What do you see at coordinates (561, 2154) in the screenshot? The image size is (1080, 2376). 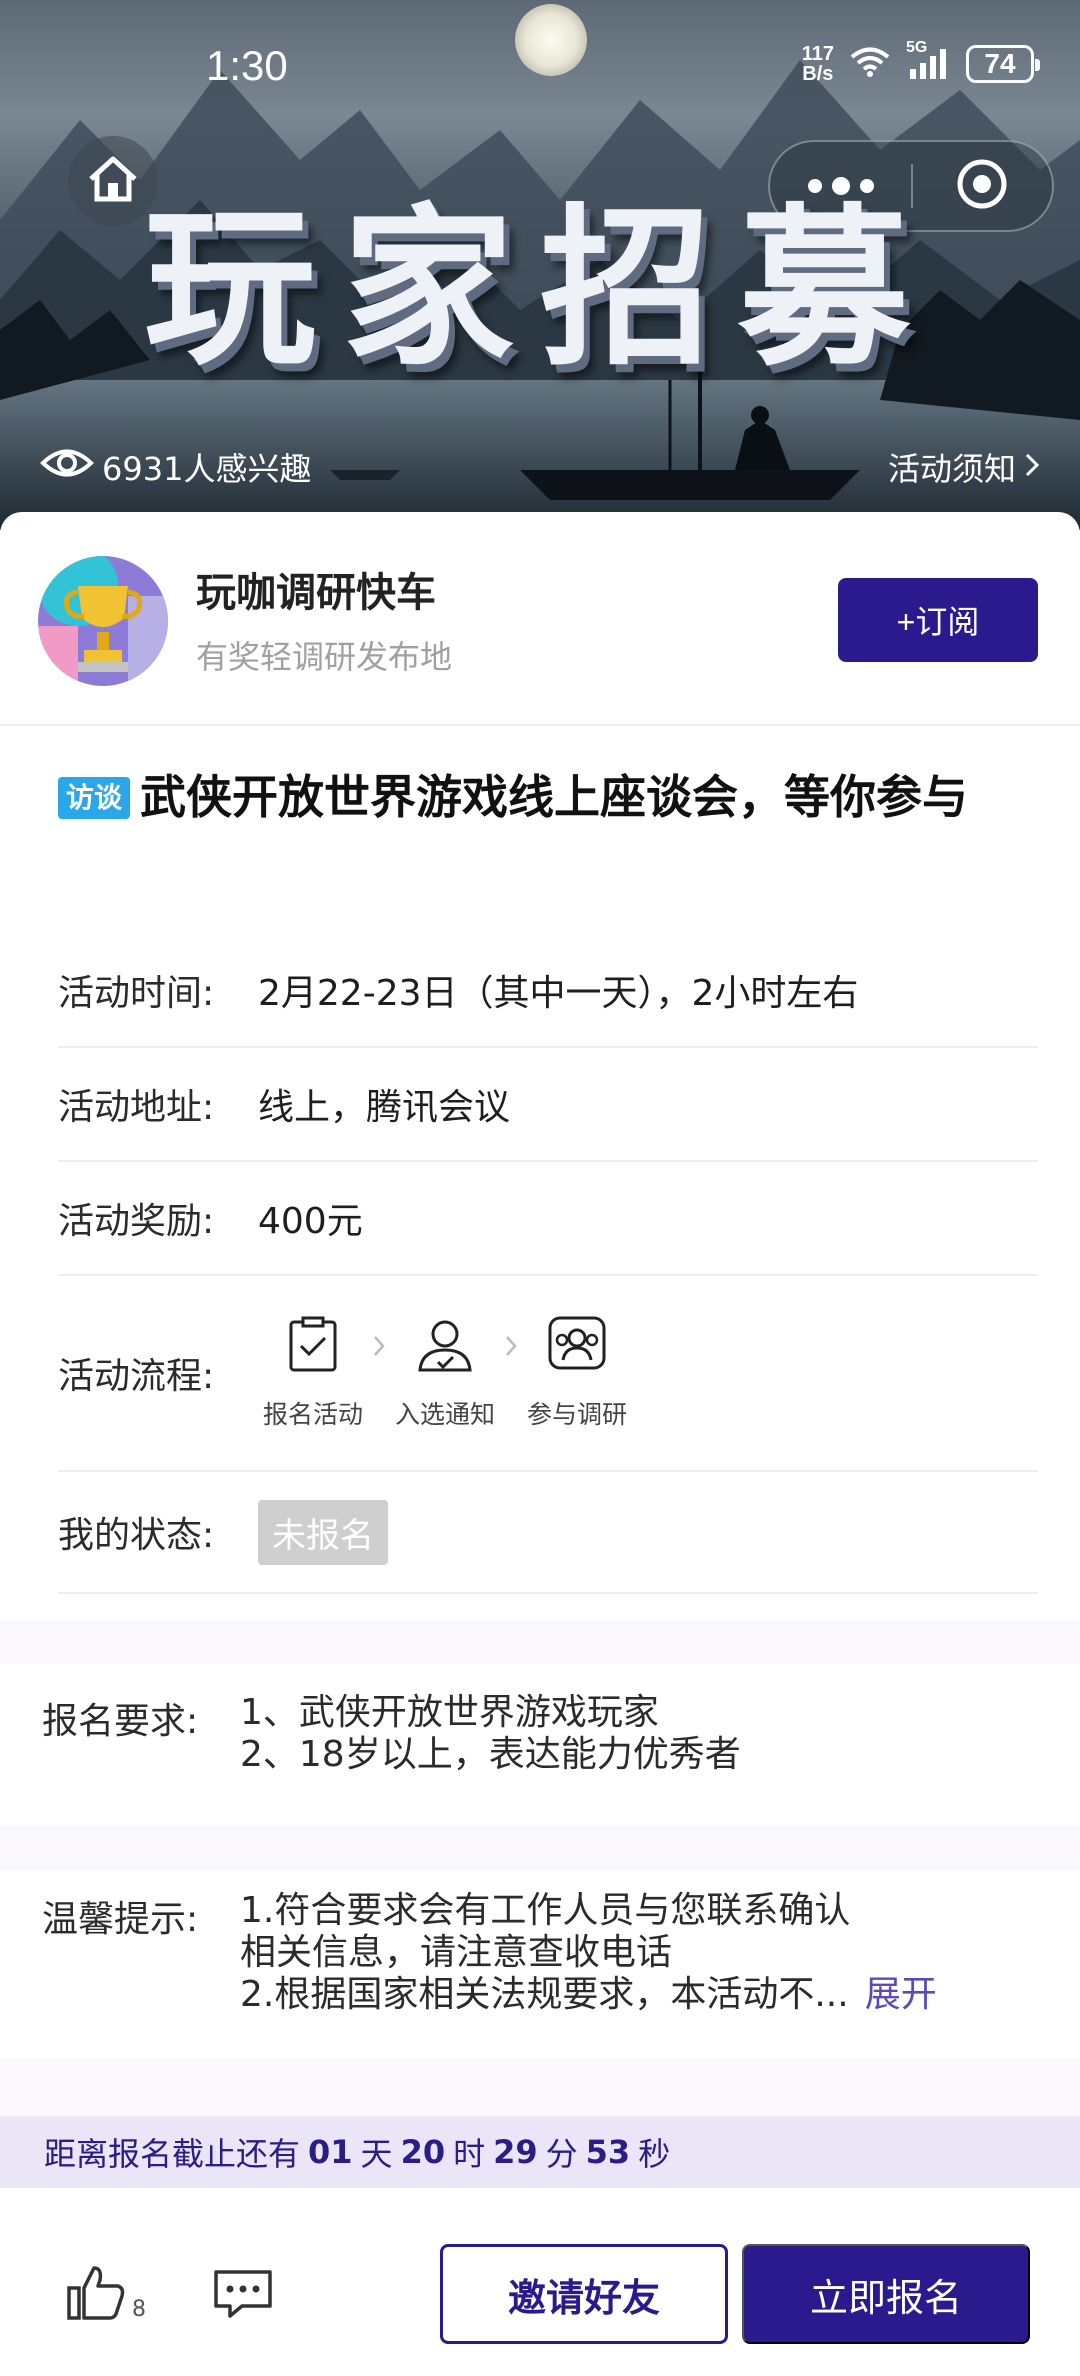 I see `minutes-unit: 分` at bounding box center [561, 2154].